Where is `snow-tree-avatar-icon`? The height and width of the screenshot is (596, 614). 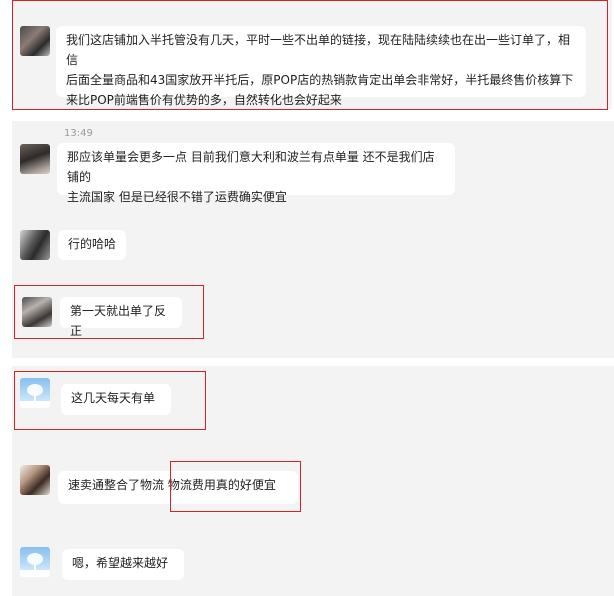
snow-tree-avatar-icon is located at coordinates (35, 562).